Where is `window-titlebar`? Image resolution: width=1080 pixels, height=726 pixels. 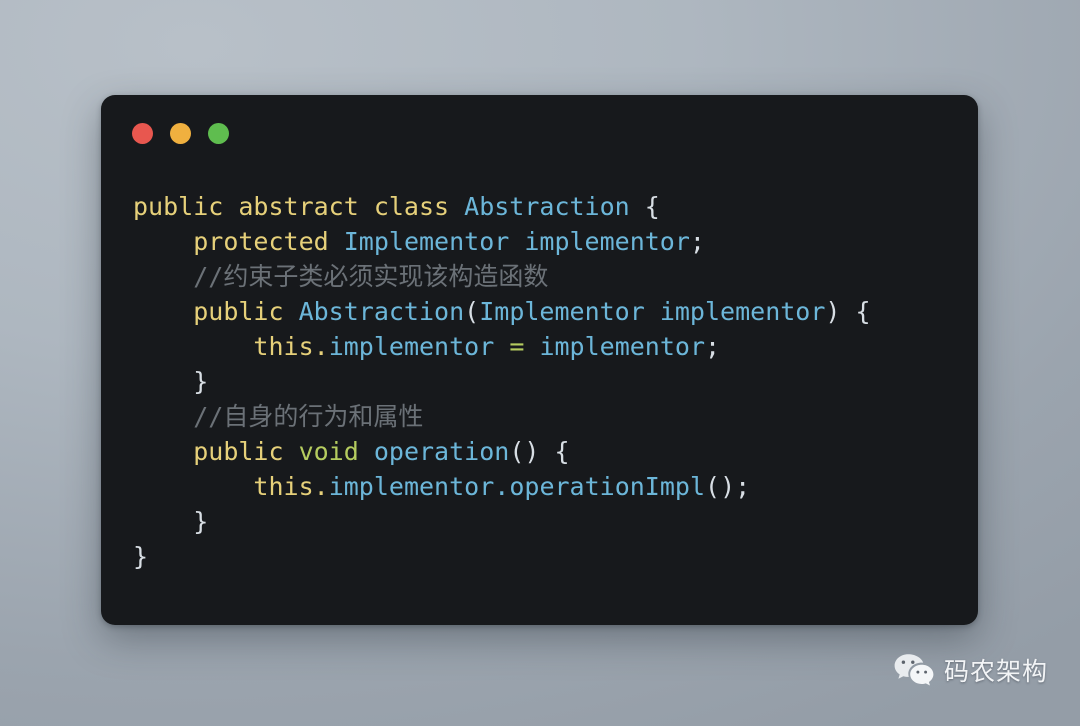 window-titlebar is located at coordinates (539, 131).